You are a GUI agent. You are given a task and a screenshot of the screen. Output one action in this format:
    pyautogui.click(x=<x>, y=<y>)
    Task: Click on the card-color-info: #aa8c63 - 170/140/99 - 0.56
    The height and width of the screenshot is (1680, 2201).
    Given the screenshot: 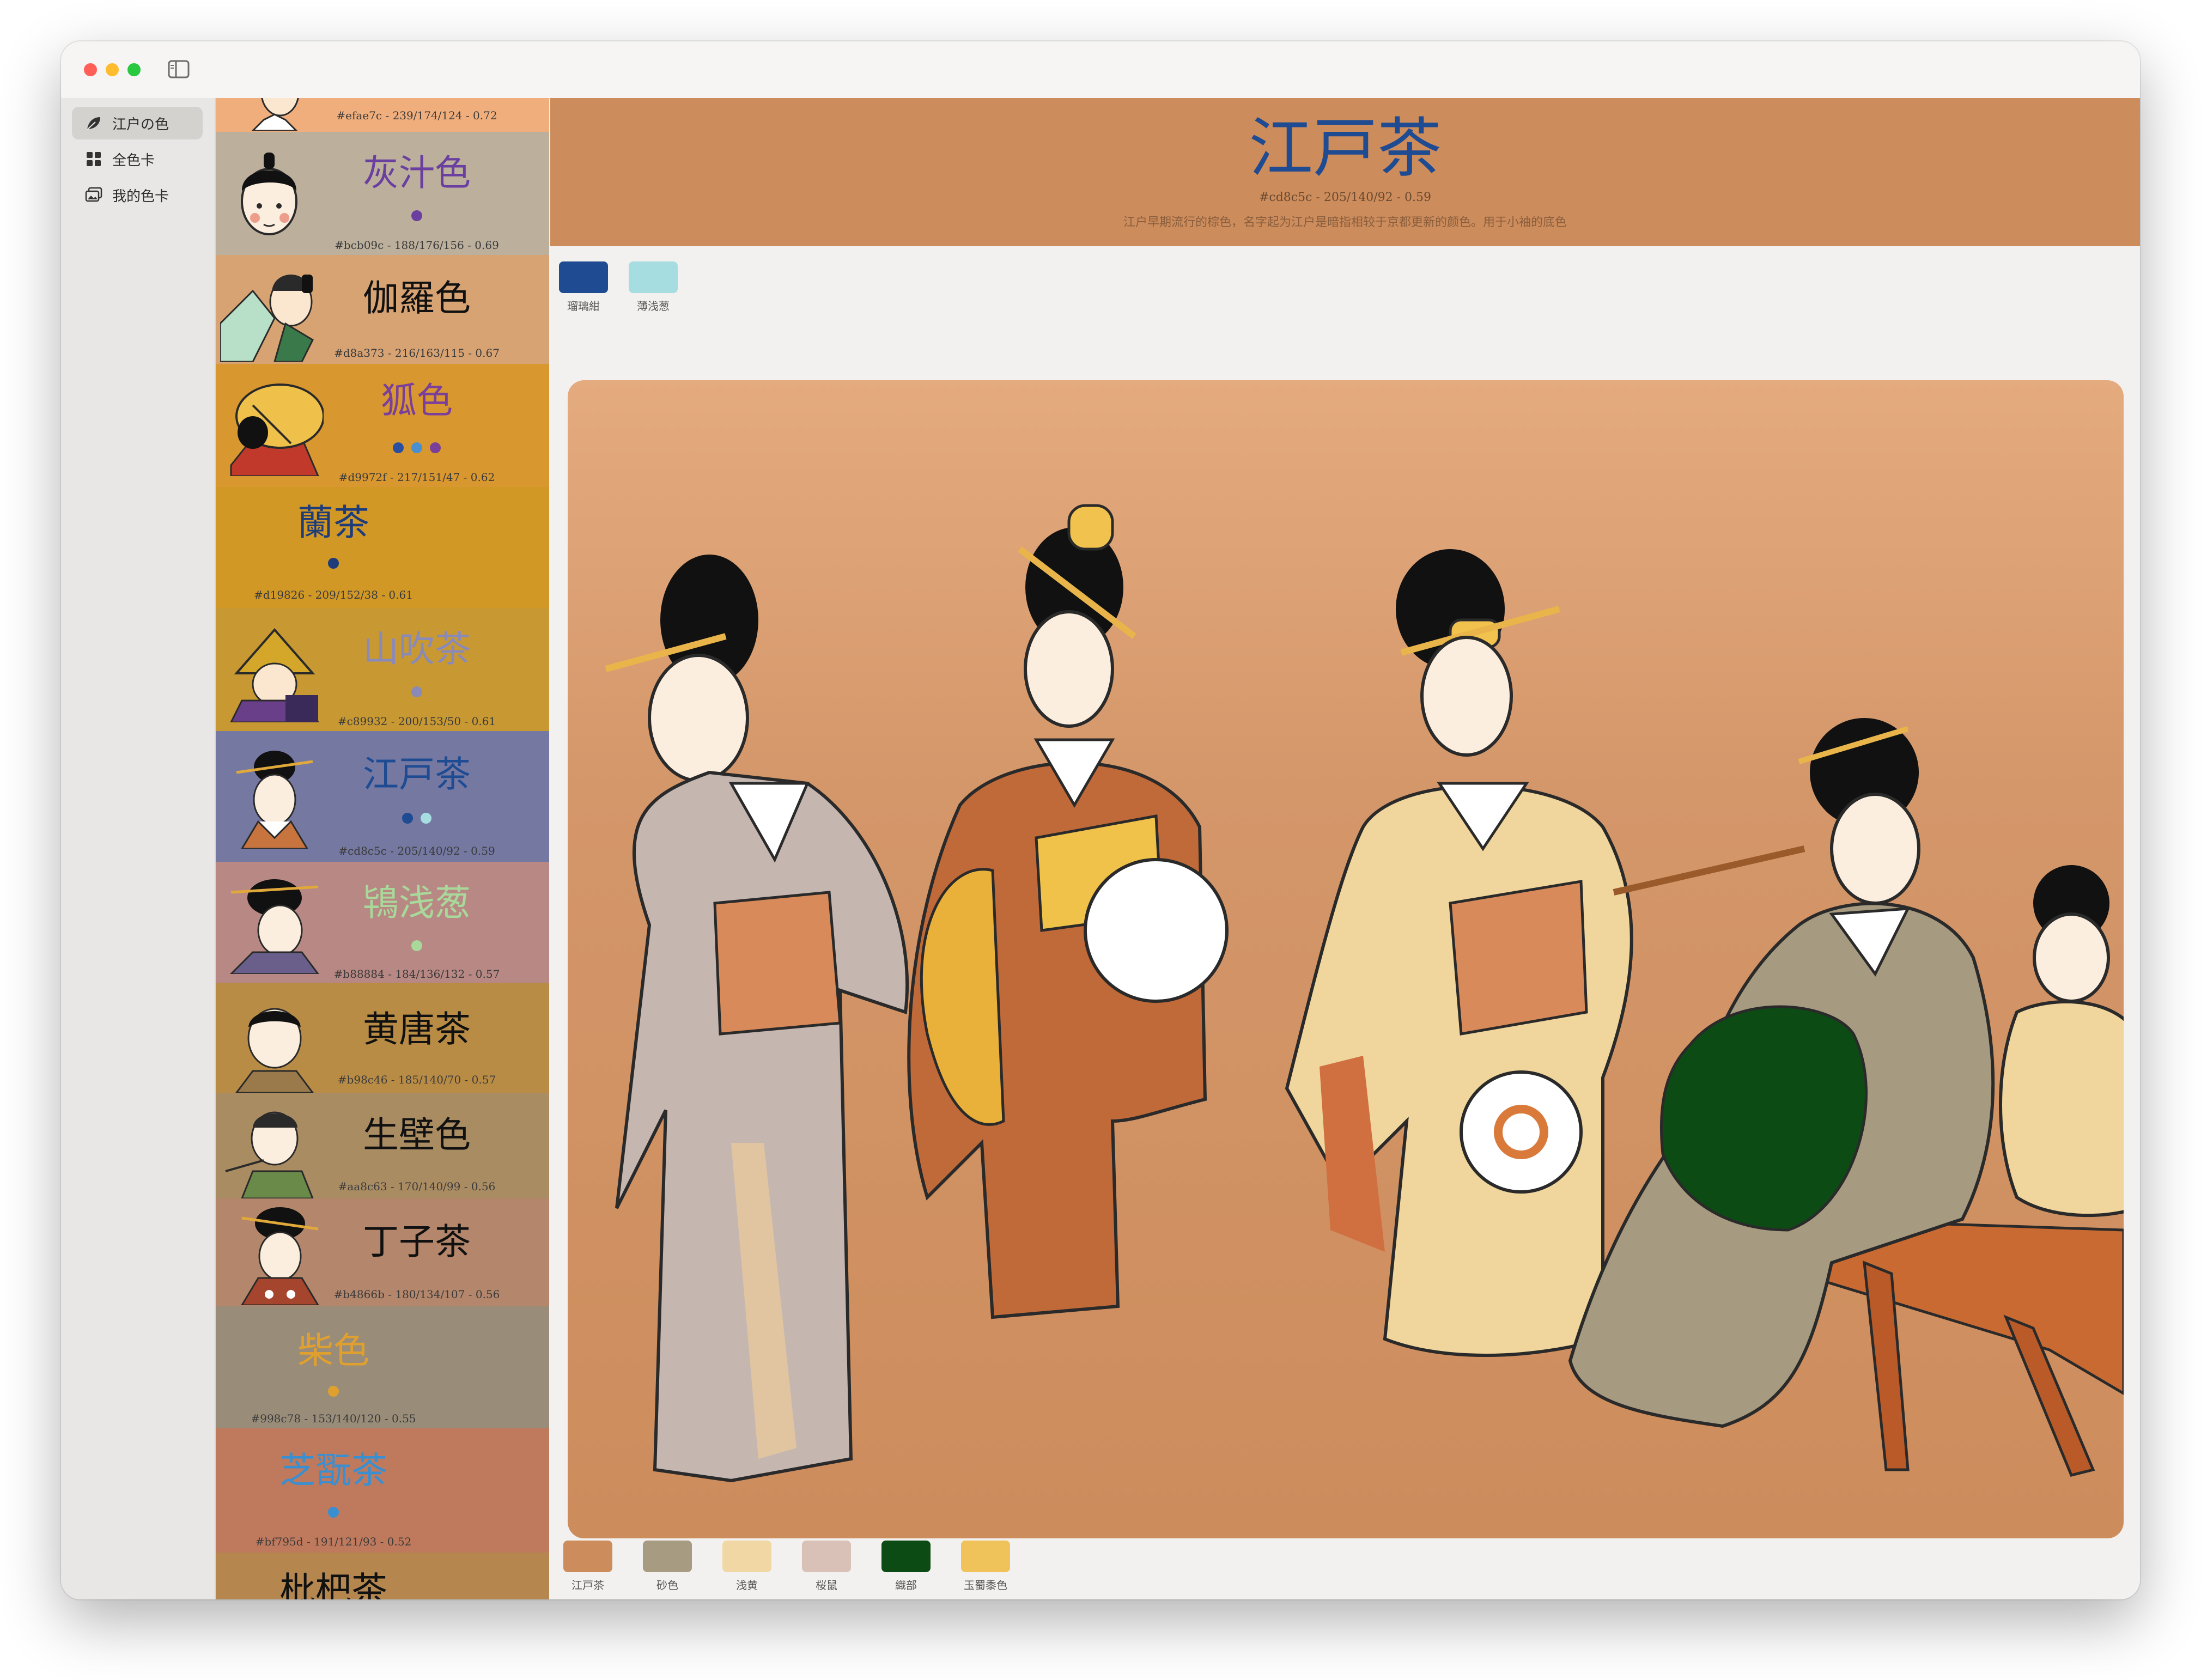 What is the action you would take?
    pyautogui.click(x=417, y=1186)
    